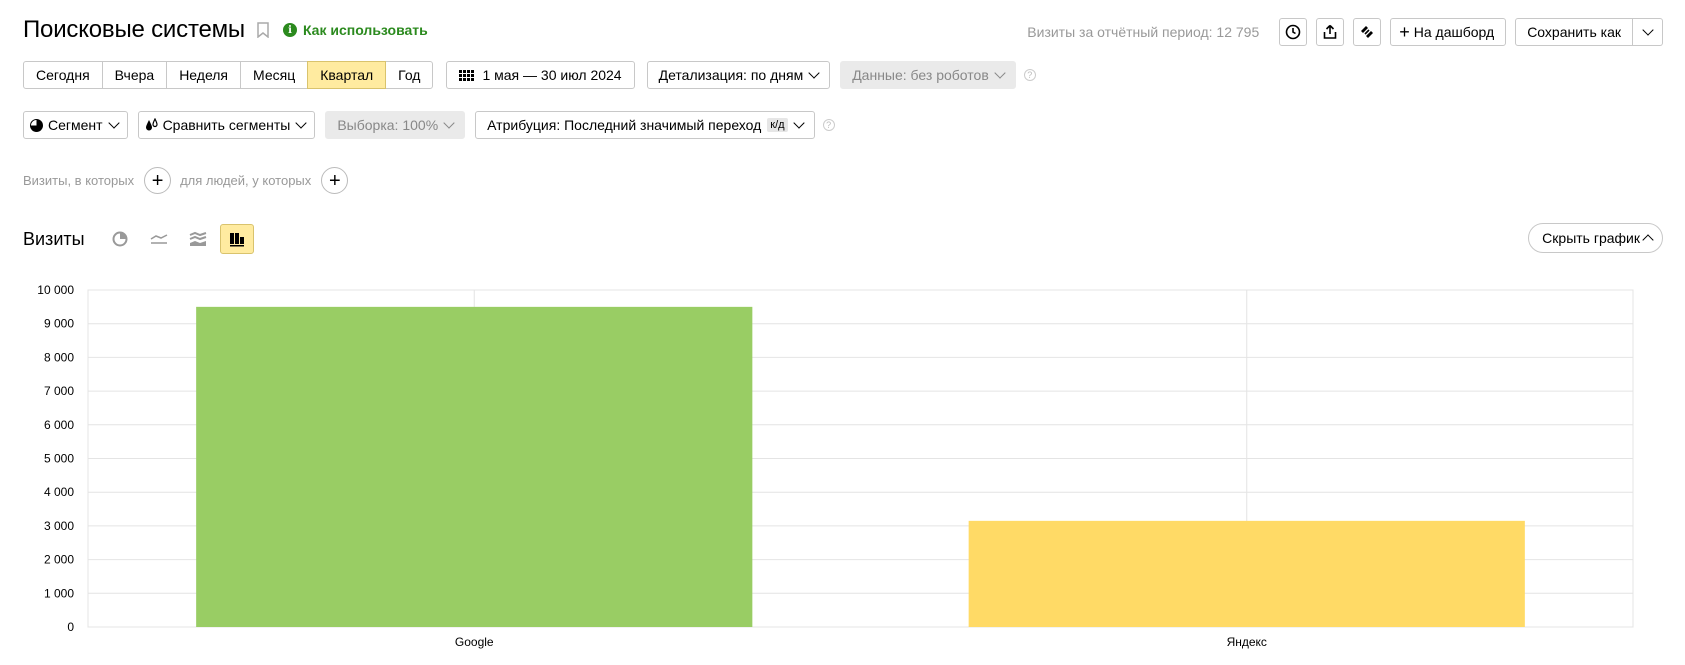  I want to click on area-chart-icon, so click(197, 238).